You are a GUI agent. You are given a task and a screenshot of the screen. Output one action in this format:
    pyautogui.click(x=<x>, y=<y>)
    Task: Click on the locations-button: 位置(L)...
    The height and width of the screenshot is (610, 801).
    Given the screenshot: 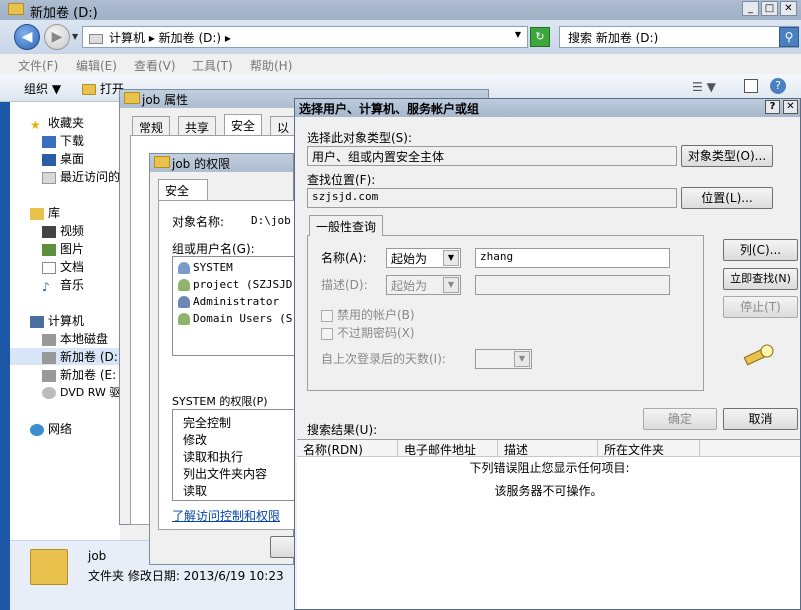 What is the action you would take?
    pyautogui.click(x=727, y=198)
    